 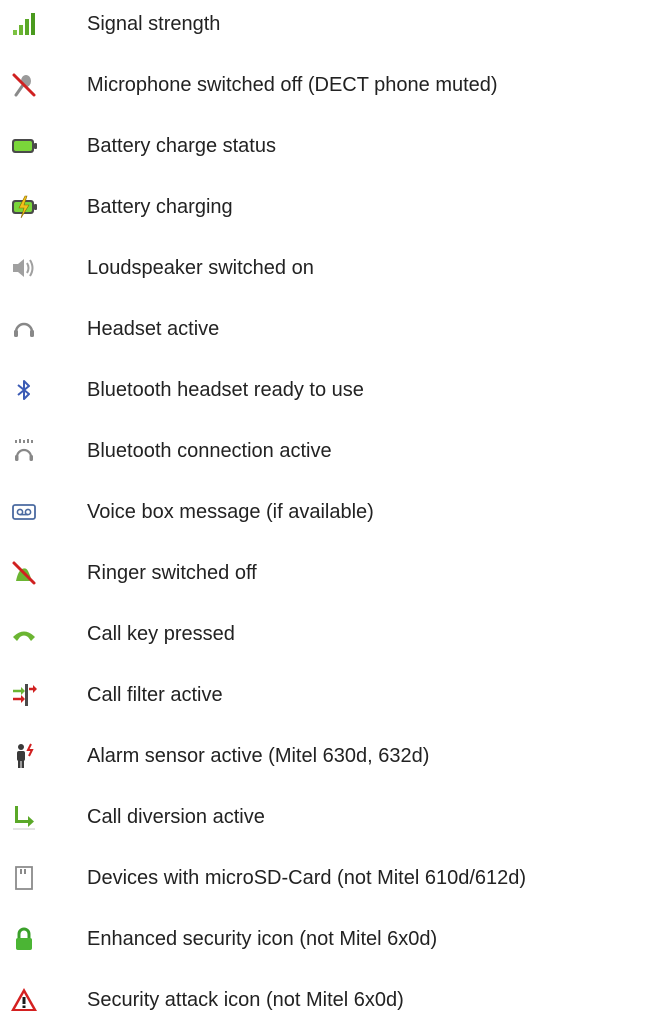 I want to click on legend-row: Voice box message (if available), so click(x=336, y=516).